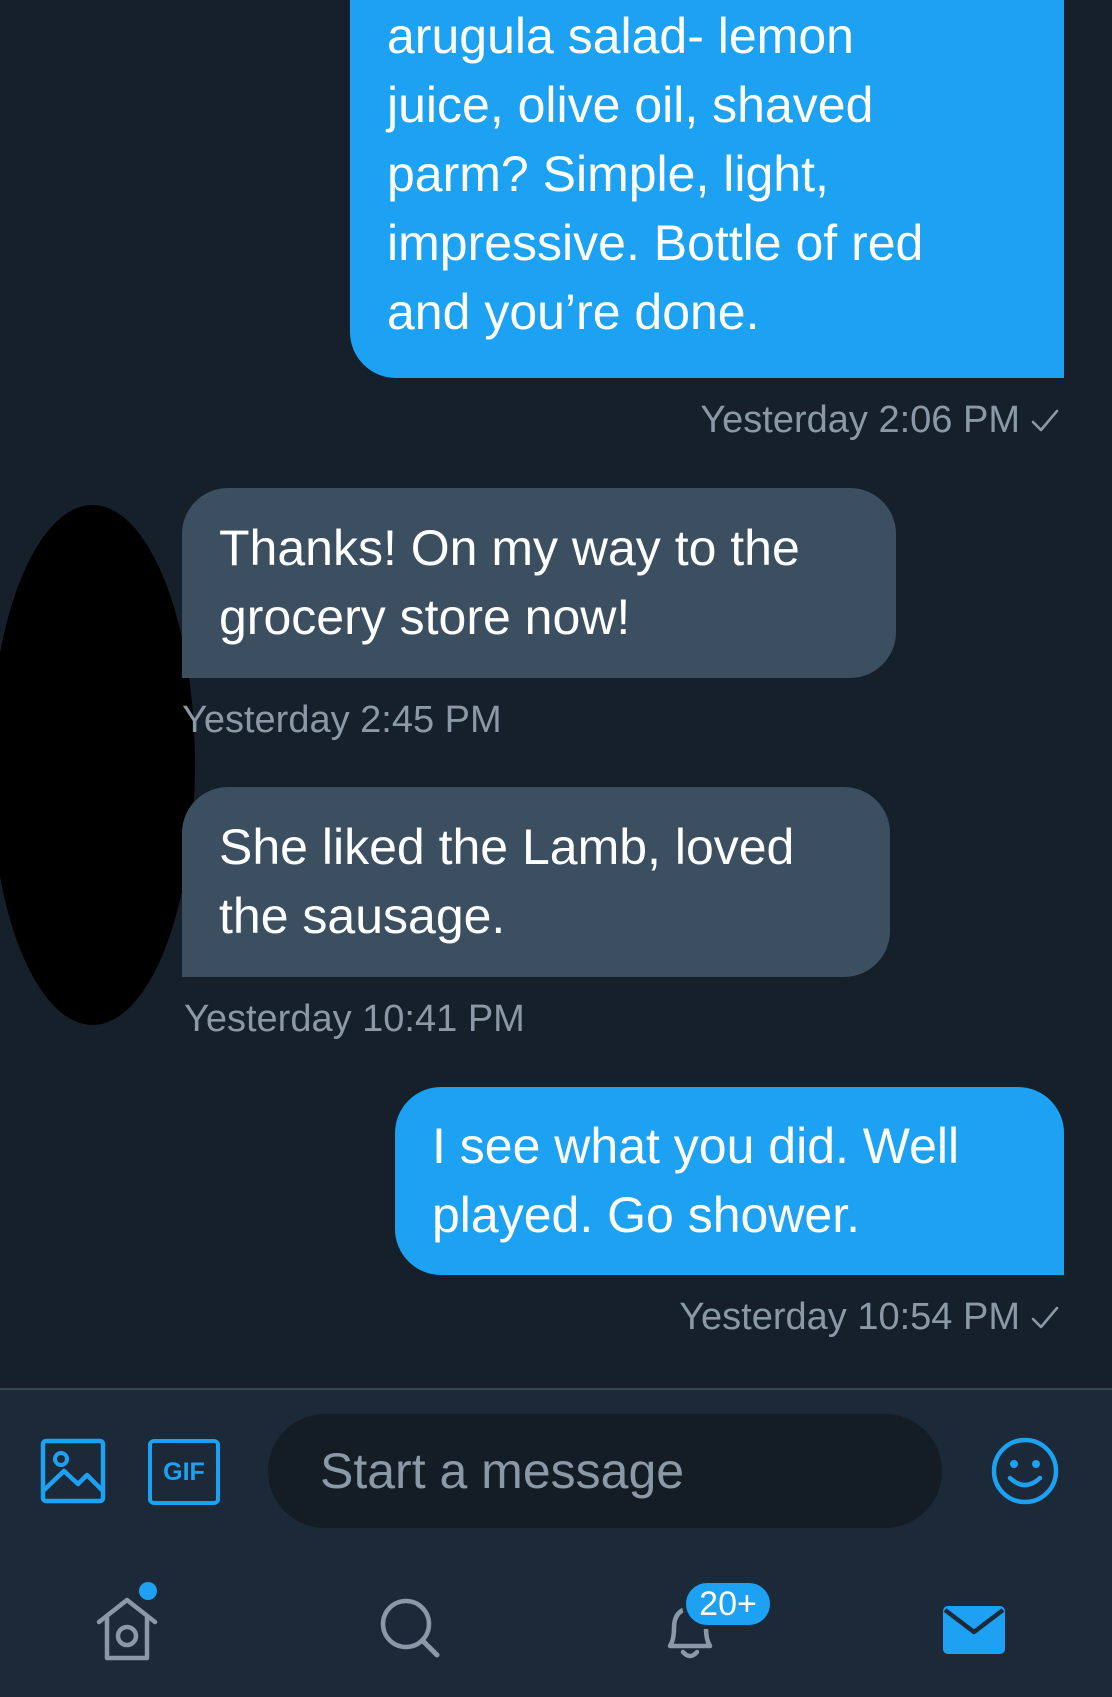 This screenshot has height=1697, width=1112. Describe the element at coordinates (354, 1019) in the screenshot. I see `message-timestamp: Yesterday 10:41 PM` at that location.